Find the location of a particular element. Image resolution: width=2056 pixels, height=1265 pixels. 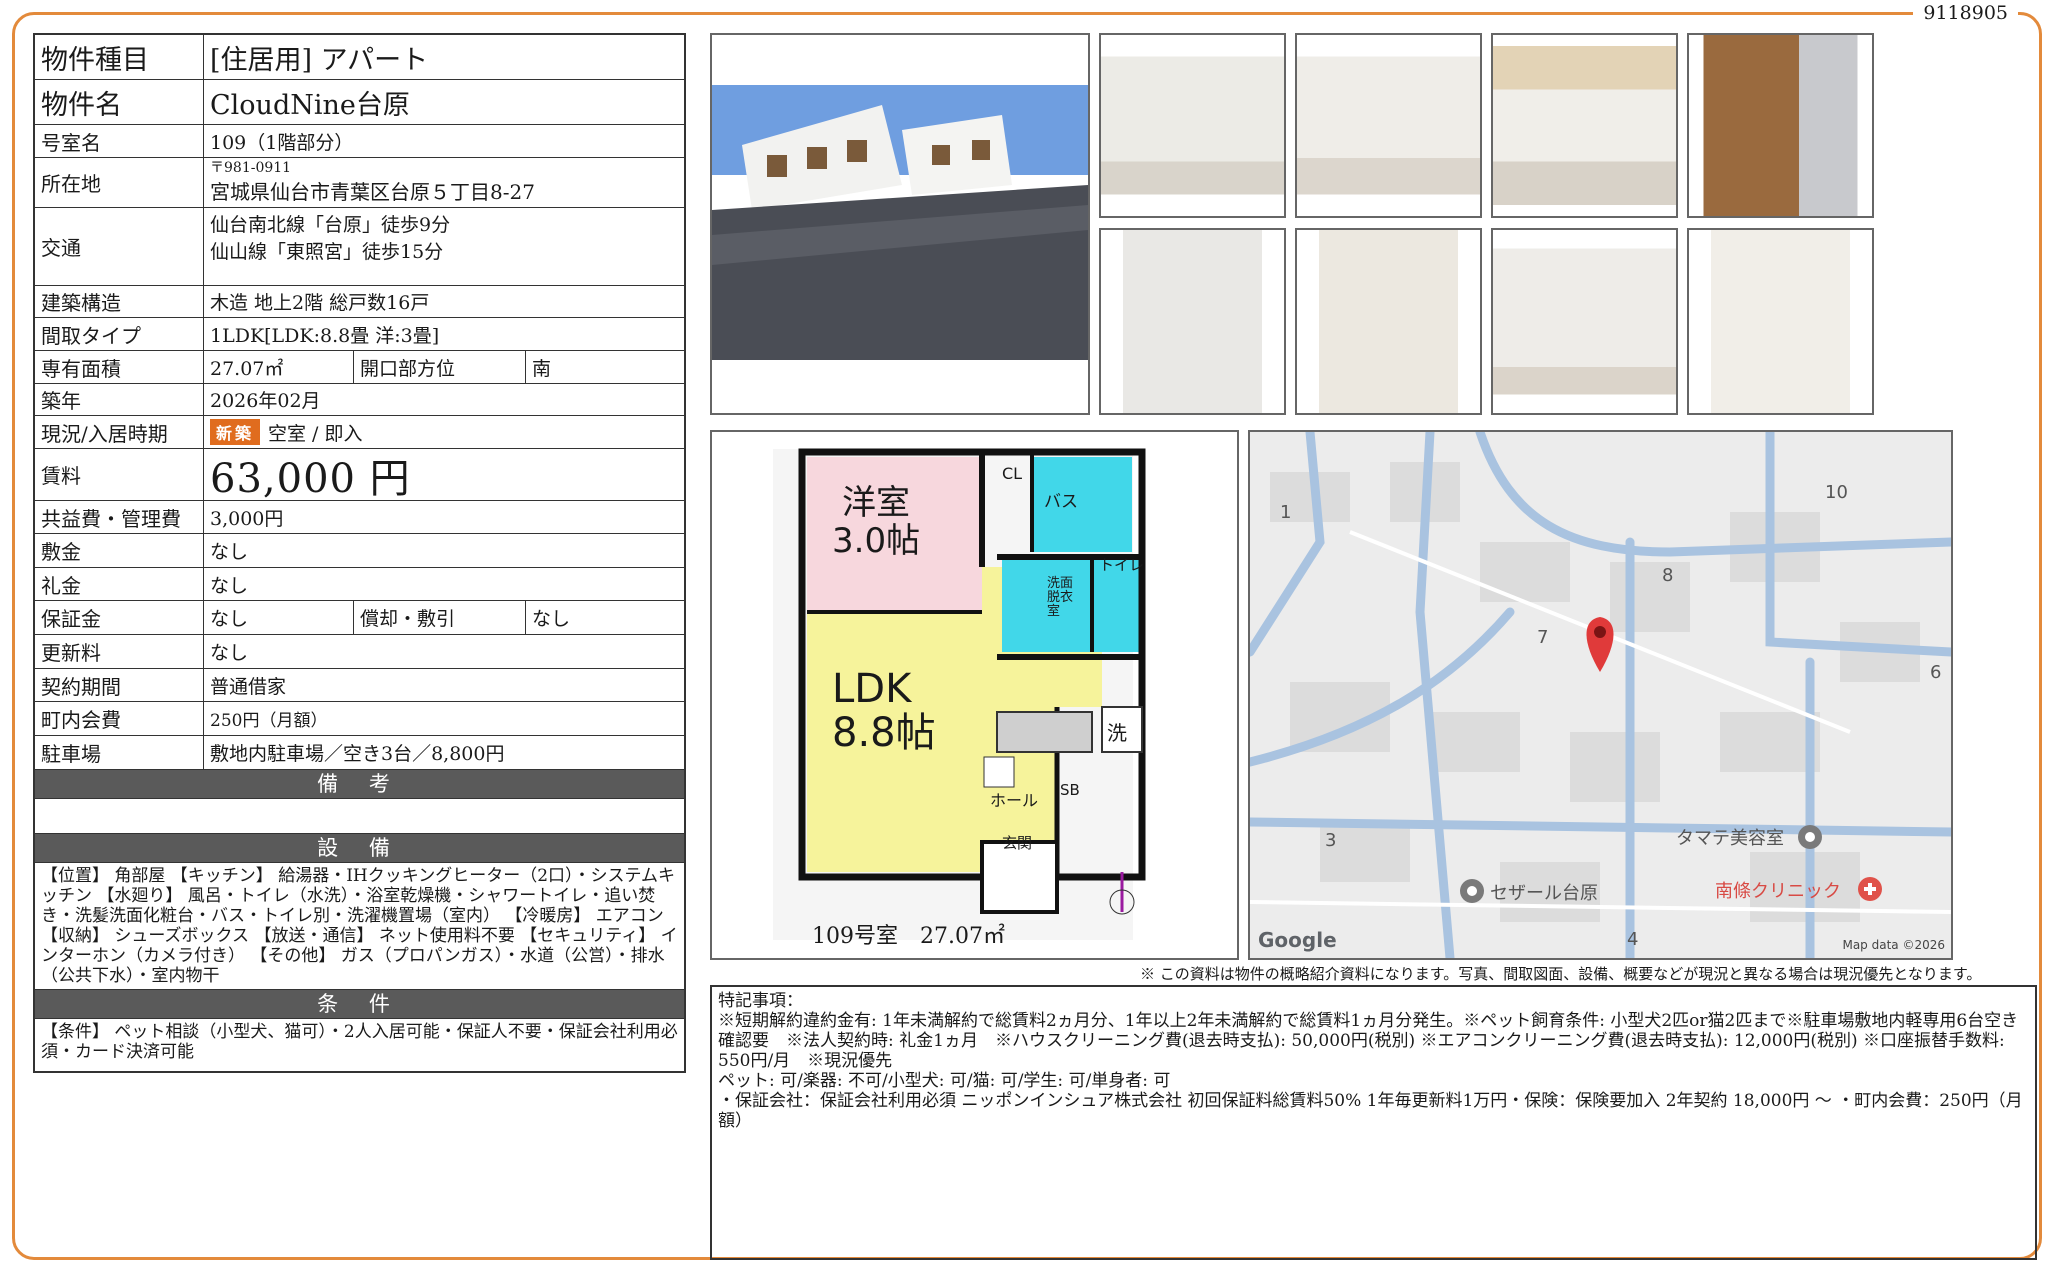

ldk-size: 8.8帖 is located at coordinates (884, 733).